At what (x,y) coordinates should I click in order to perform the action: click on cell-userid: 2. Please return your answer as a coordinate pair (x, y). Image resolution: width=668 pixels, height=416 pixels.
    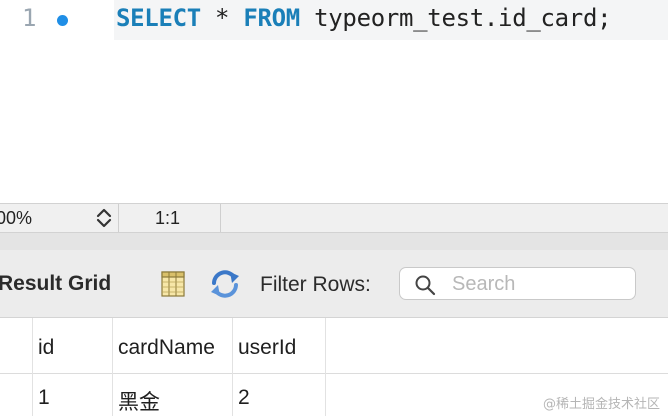
    Looking at the image, I should click on (244, 398).